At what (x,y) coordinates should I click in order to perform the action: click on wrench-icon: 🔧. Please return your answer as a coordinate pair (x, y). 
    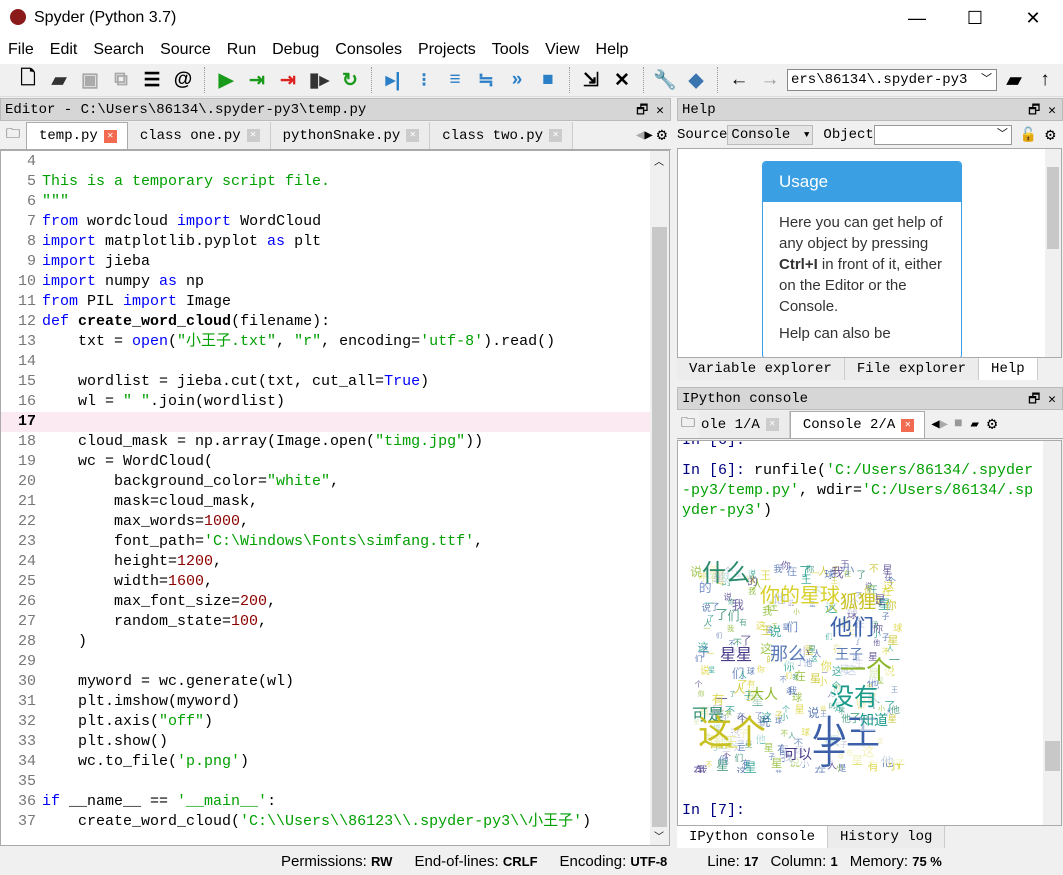
    Looking at the image, I should click on (665, 80).